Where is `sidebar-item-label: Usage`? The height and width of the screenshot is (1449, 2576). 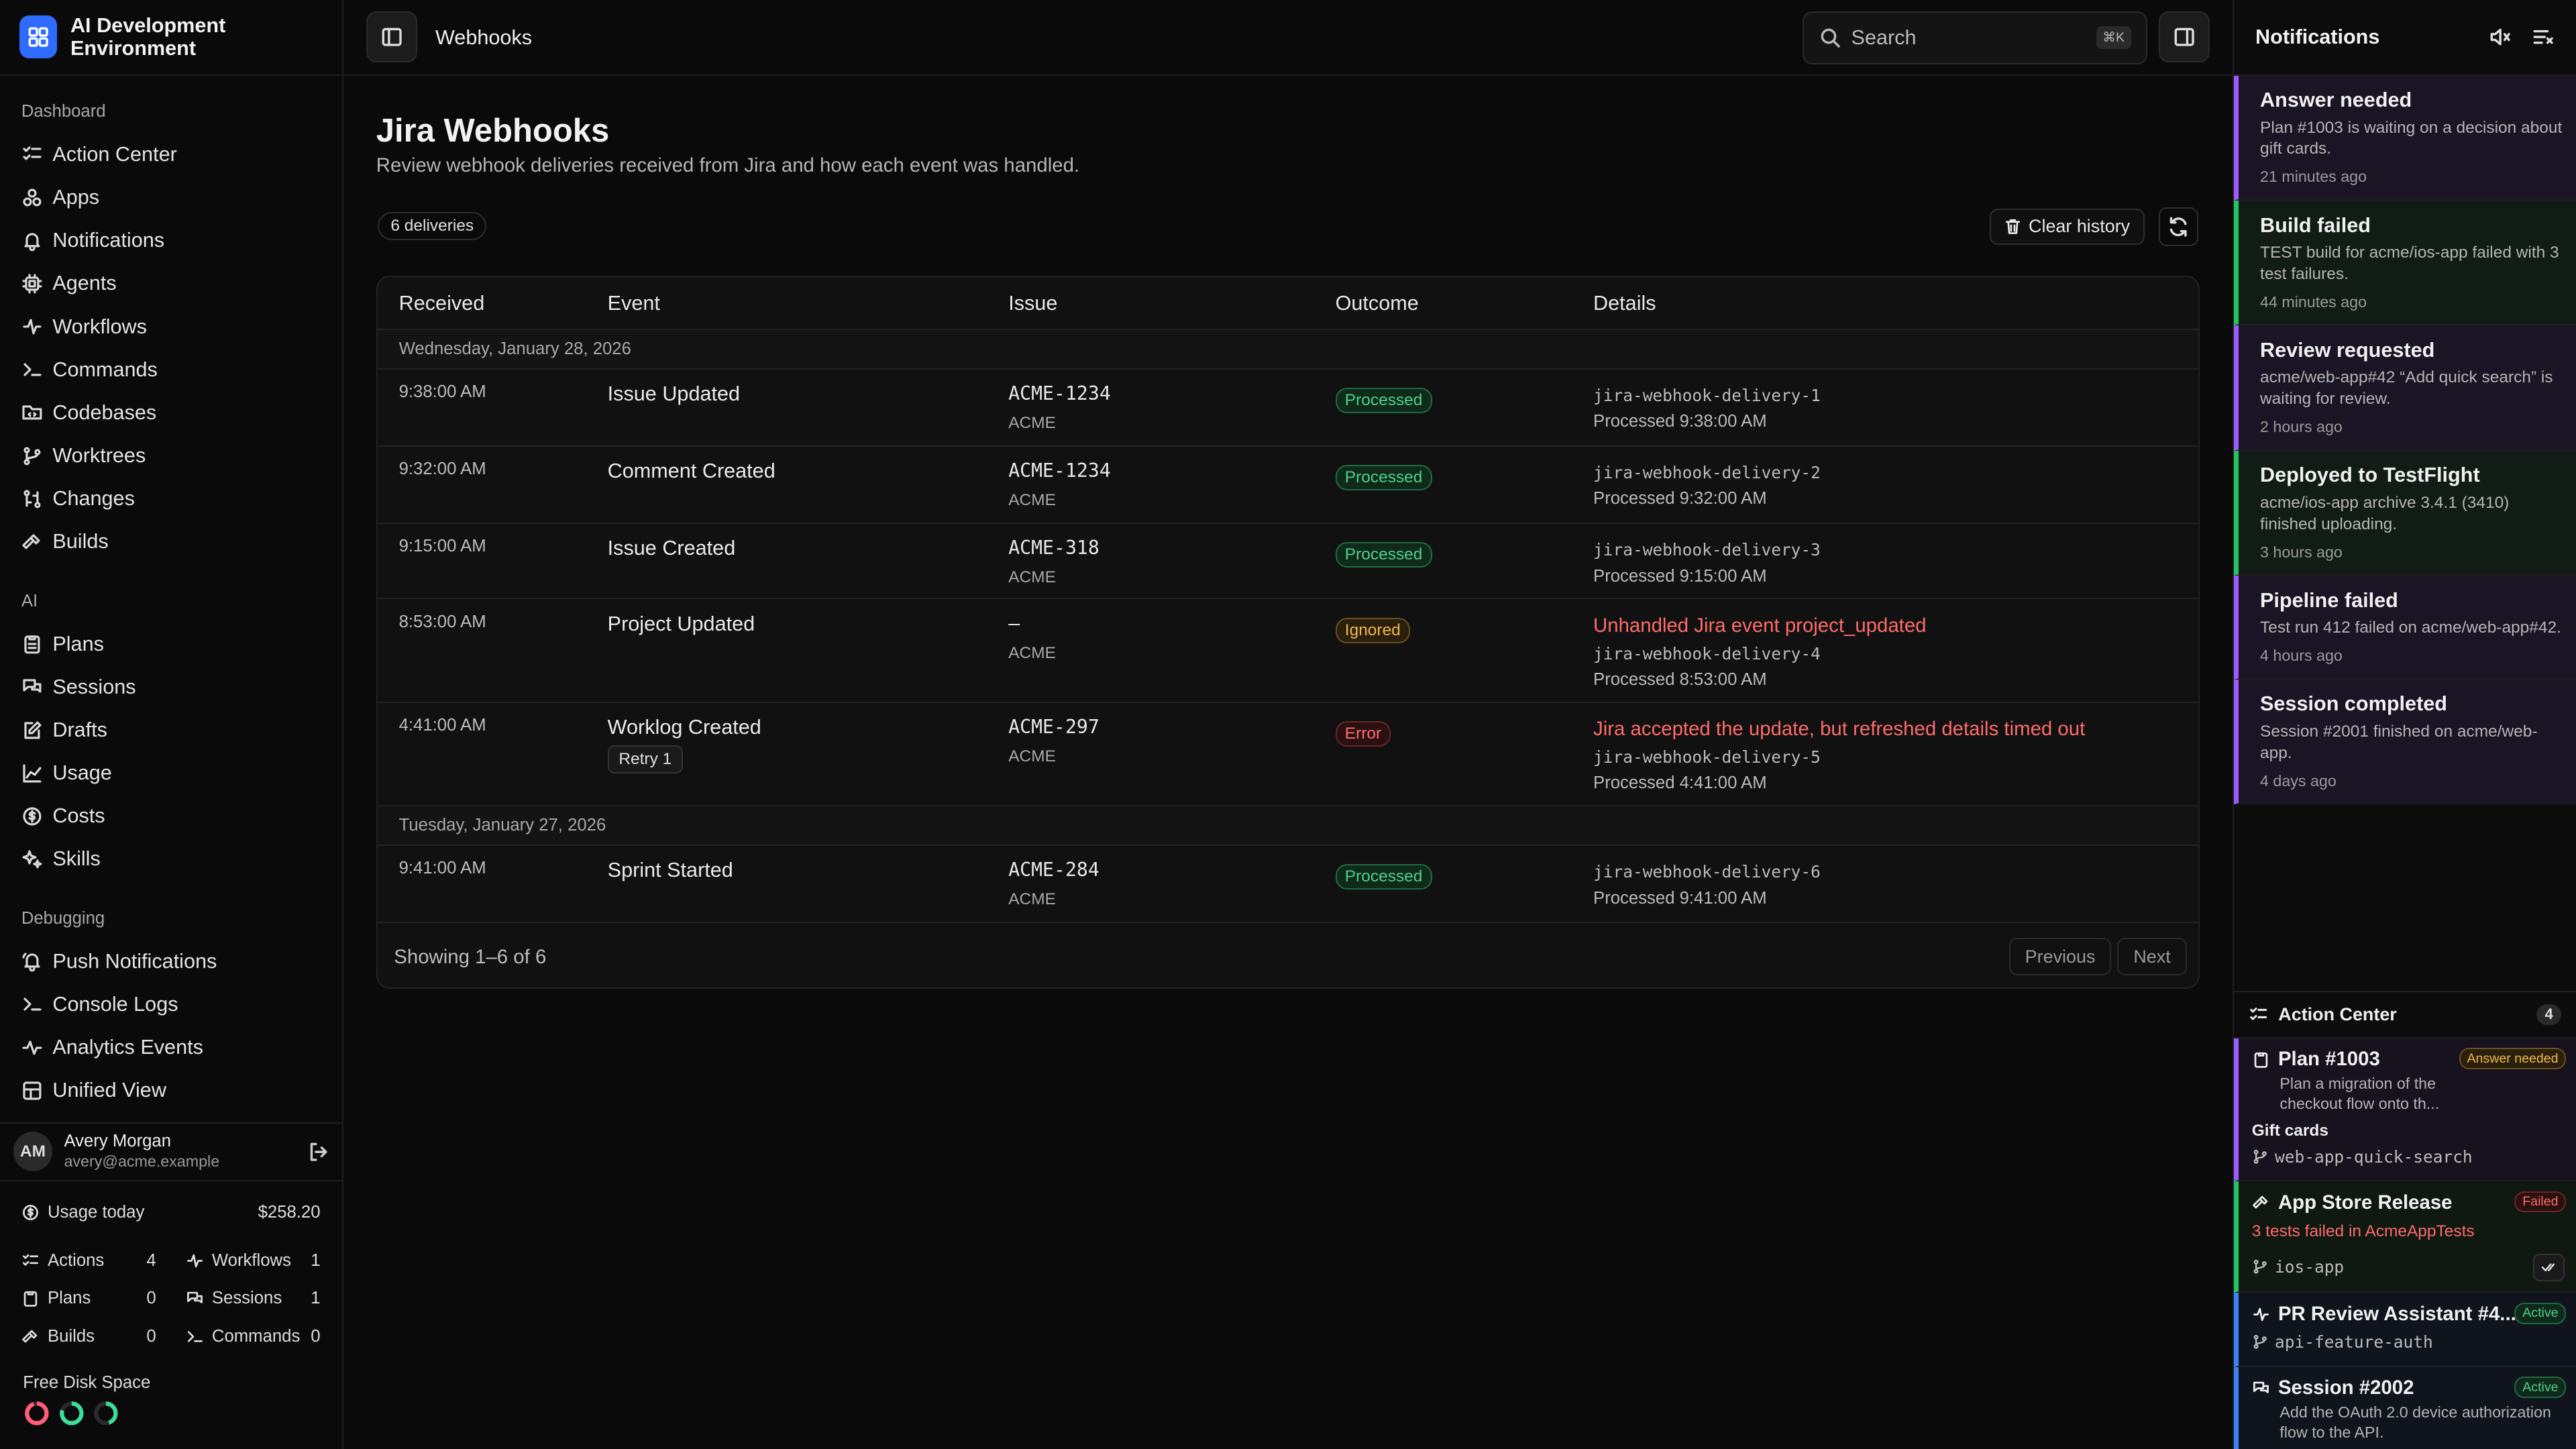
sidebar-item-label: Usage is located at coordinates (82, 773).